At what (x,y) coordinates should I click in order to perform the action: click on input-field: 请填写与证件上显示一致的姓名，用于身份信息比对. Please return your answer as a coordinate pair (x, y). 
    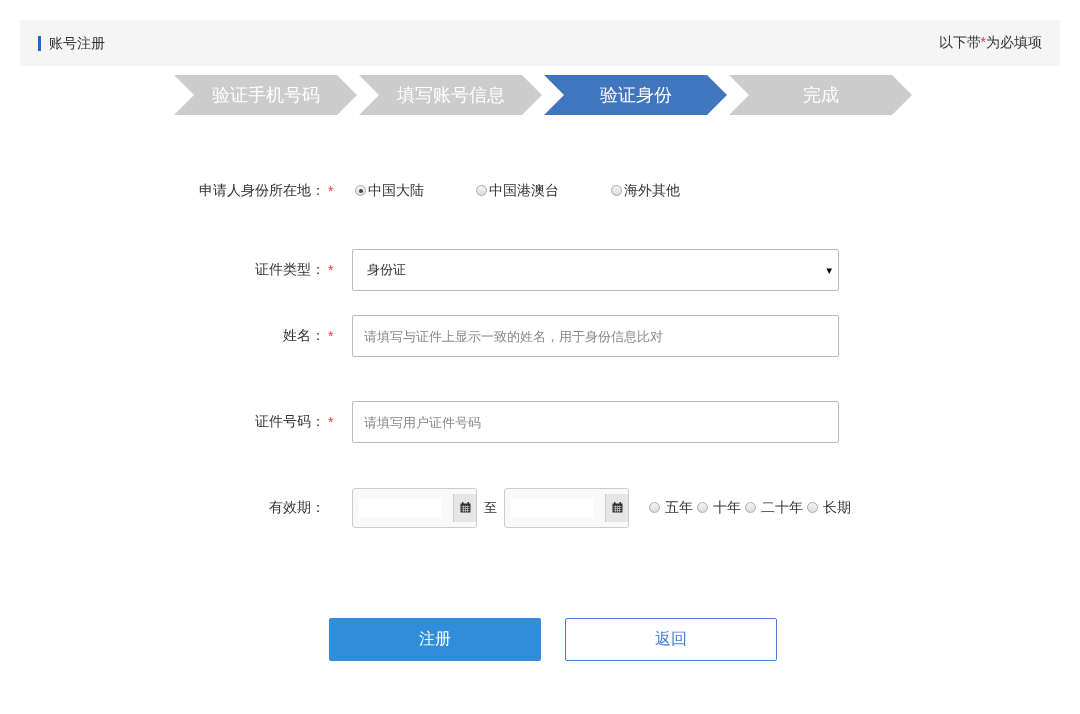
    Looking at the image, I should click on (595, 336).